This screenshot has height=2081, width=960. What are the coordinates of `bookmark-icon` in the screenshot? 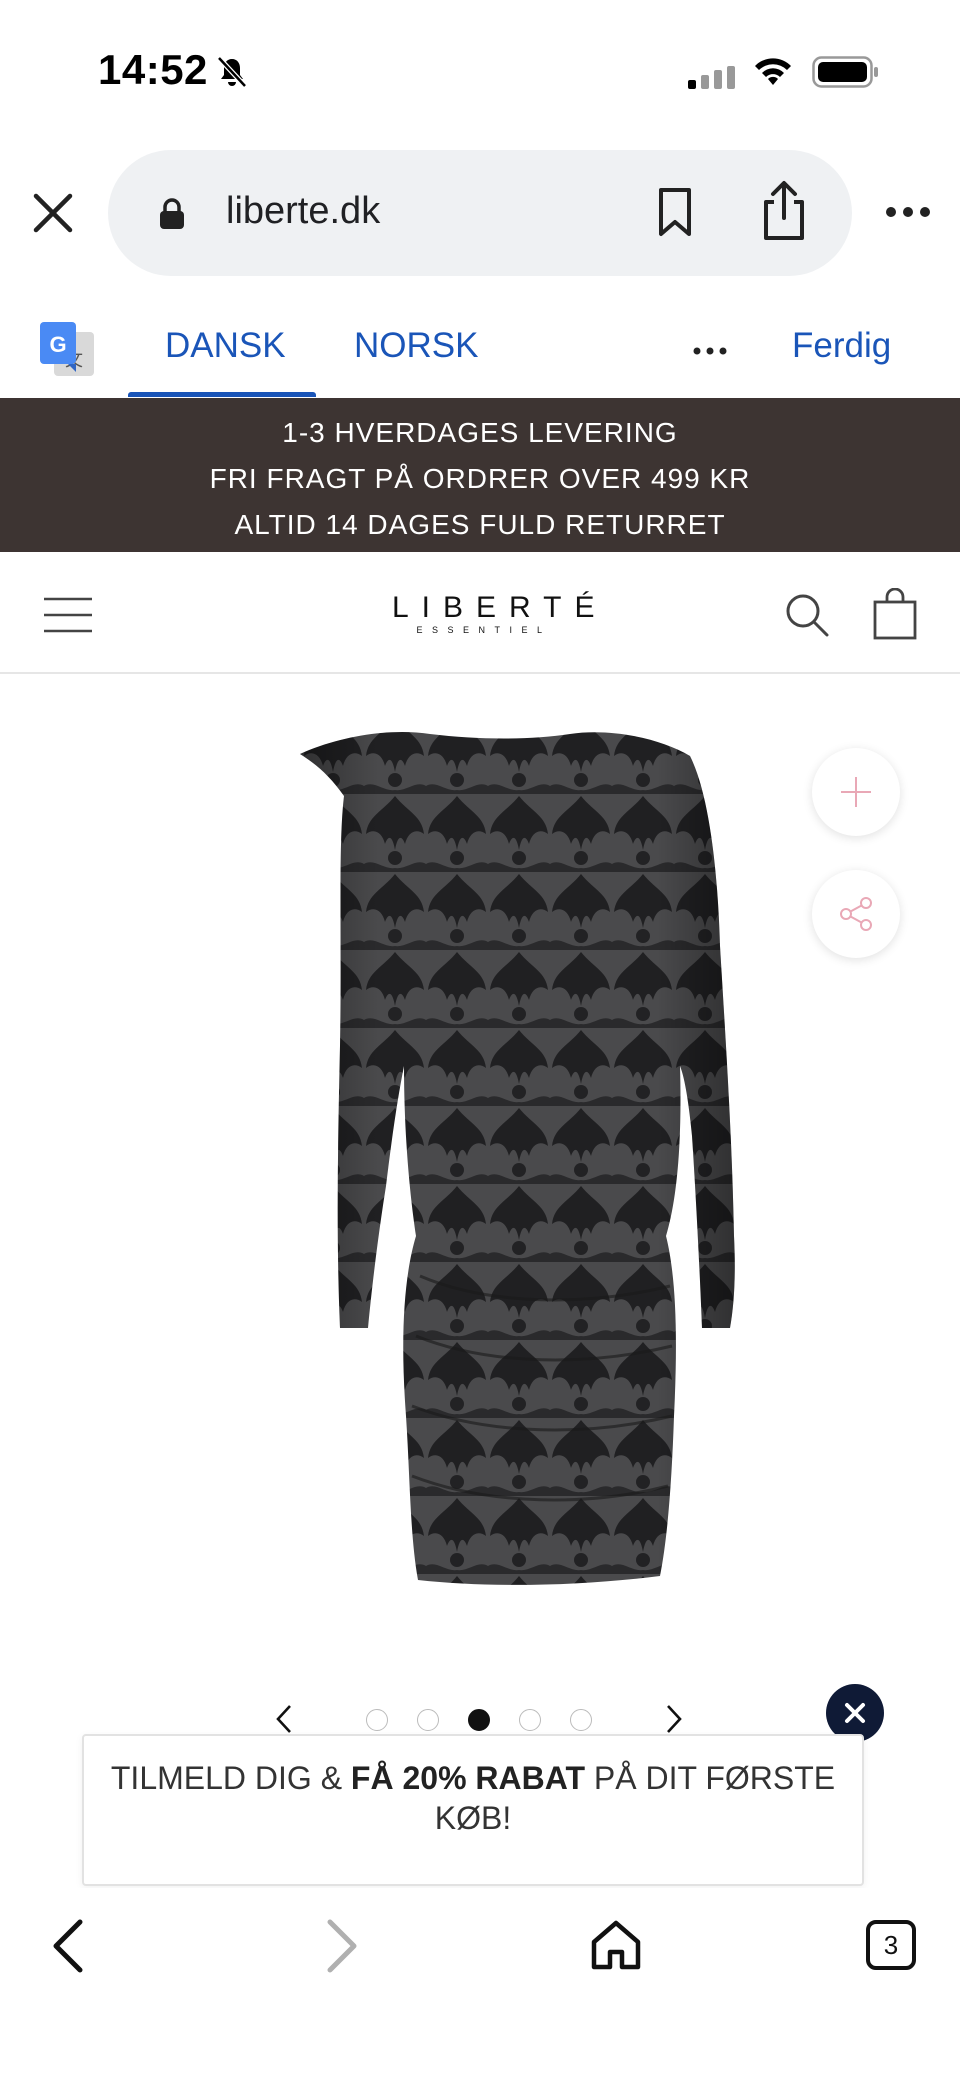 It's located at (675, 212).